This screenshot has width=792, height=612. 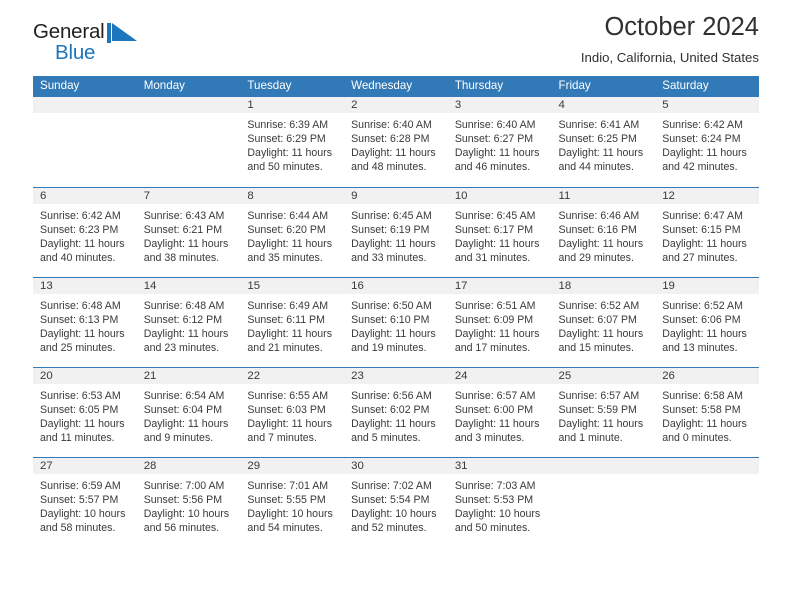 What do you see at coordinates (590, 437) in the screenshot?
I see `daylight-text-line2: and 1 minute.` at bounding box center [590, 437].